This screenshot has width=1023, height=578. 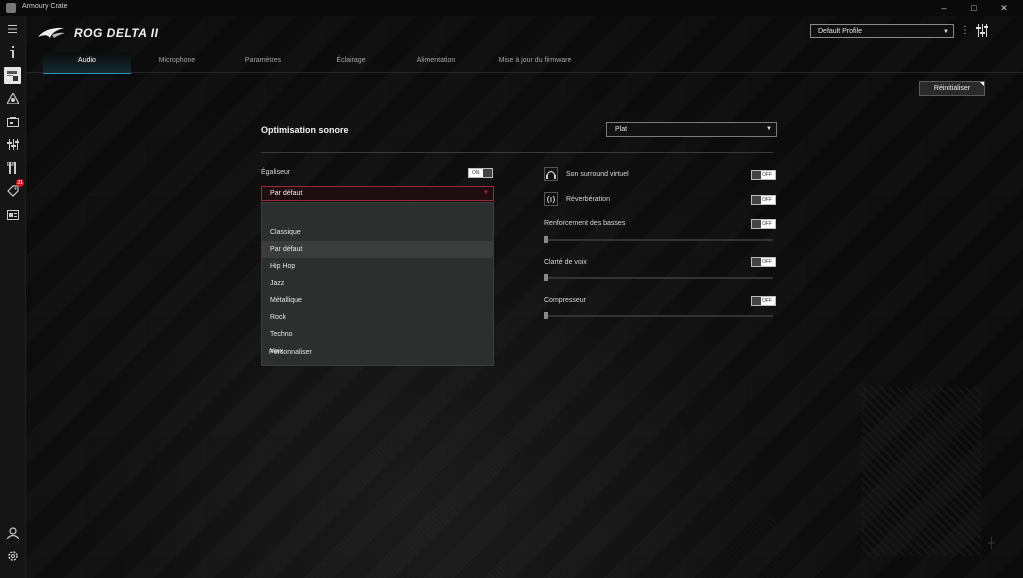 I want to click on eq-option-classique: Classique, so click(x=377, y=232).